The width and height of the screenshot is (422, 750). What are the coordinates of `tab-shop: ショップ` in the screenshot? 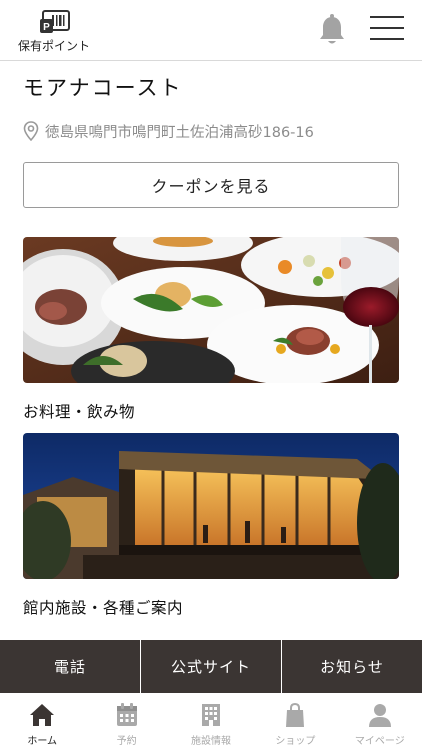 It's located at (295, 721).